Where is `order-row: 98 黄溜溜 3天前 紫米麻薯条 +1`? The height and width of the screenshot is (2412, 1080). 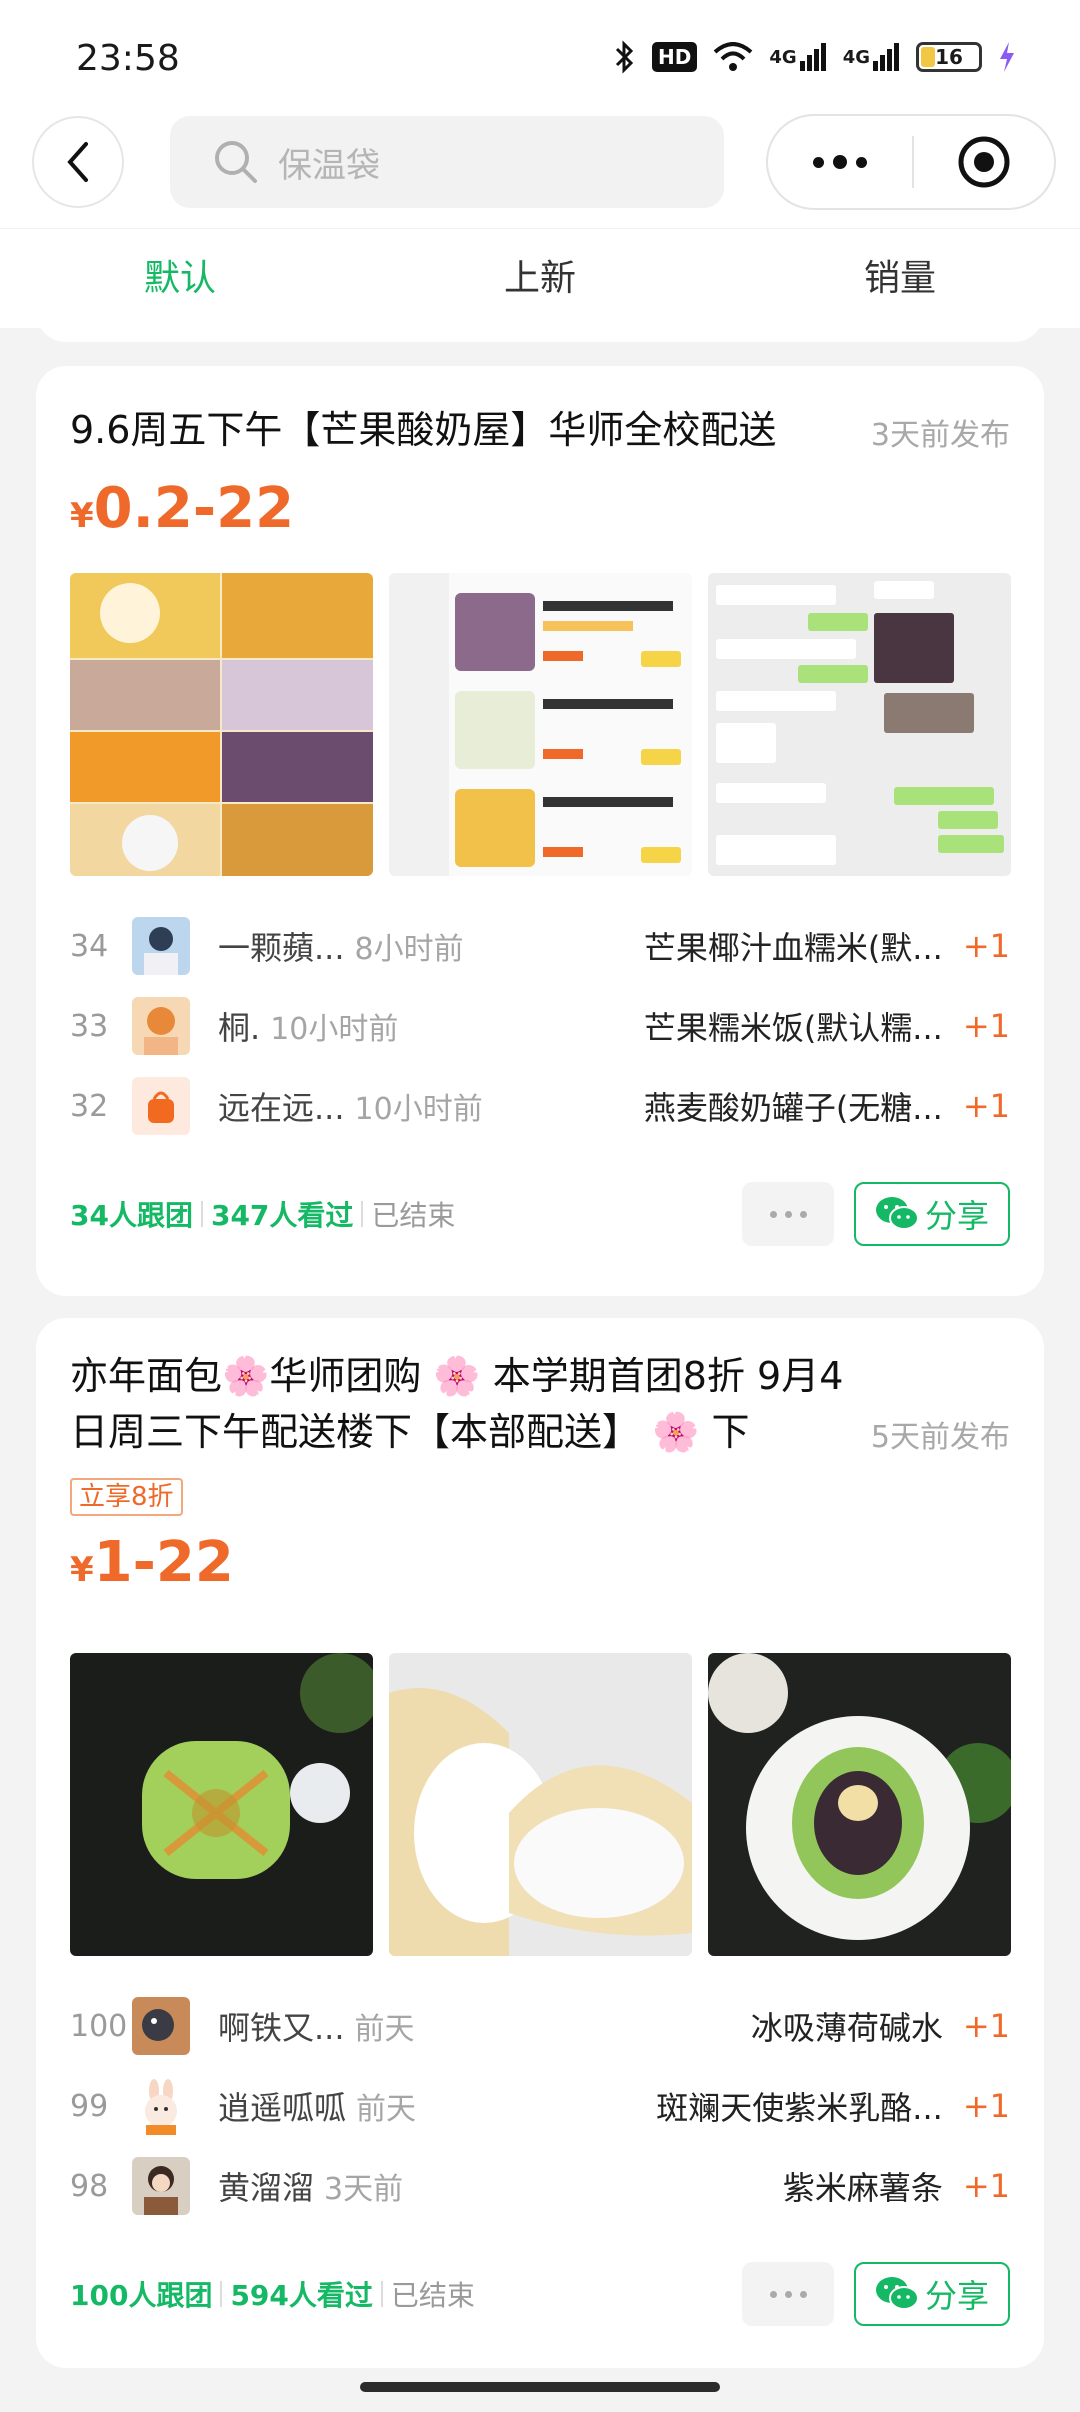
order-row: 98 黄溜溜 3天前 紫米麻薯条 +1 is located at coordinates (540, 2186).